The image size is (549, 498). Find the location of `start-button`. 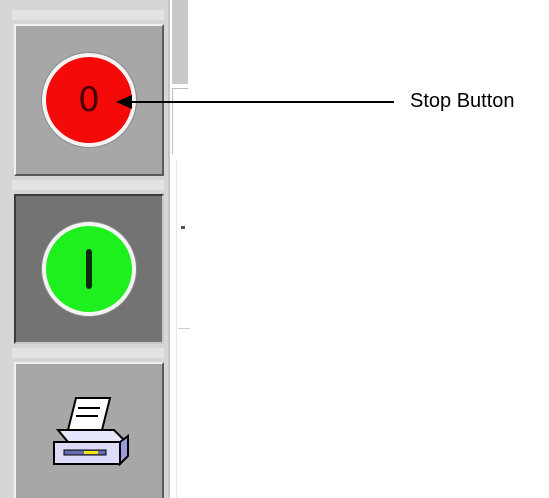

start-button is located at coordinates (89, 269).